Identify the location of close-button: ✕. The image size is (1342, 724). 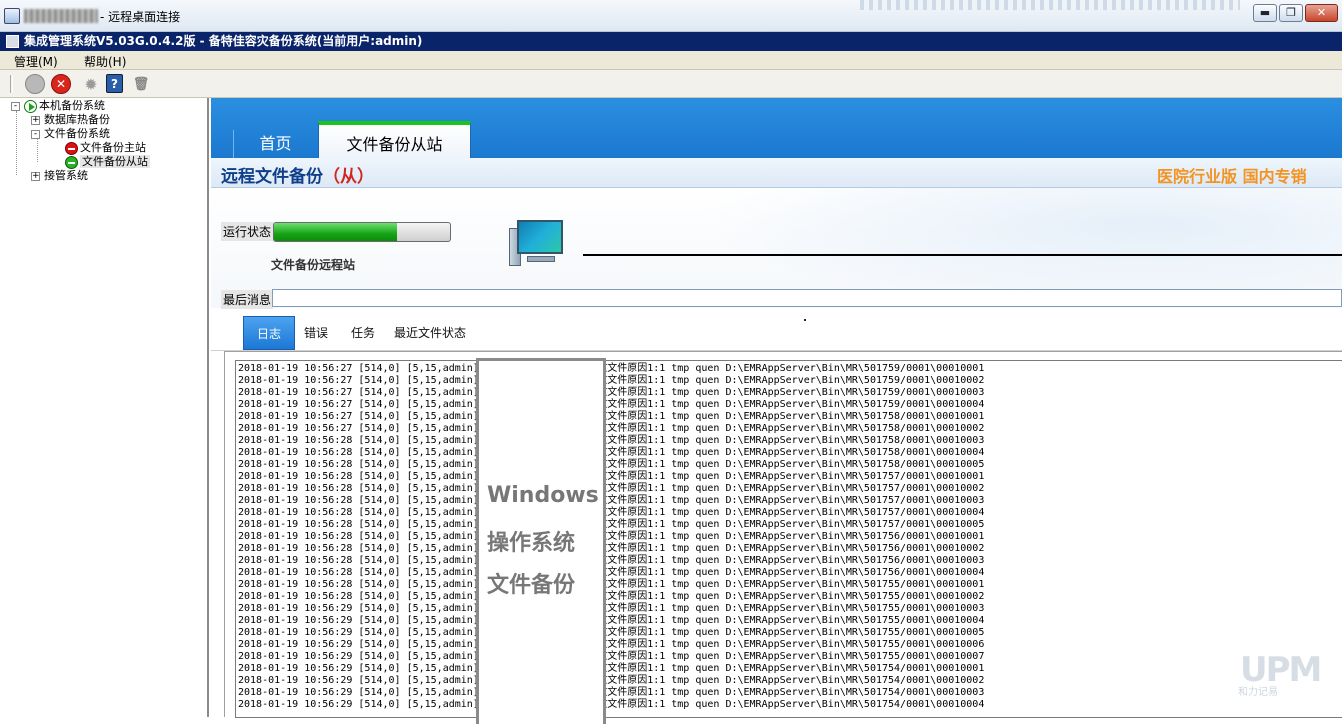
(1321, 13).